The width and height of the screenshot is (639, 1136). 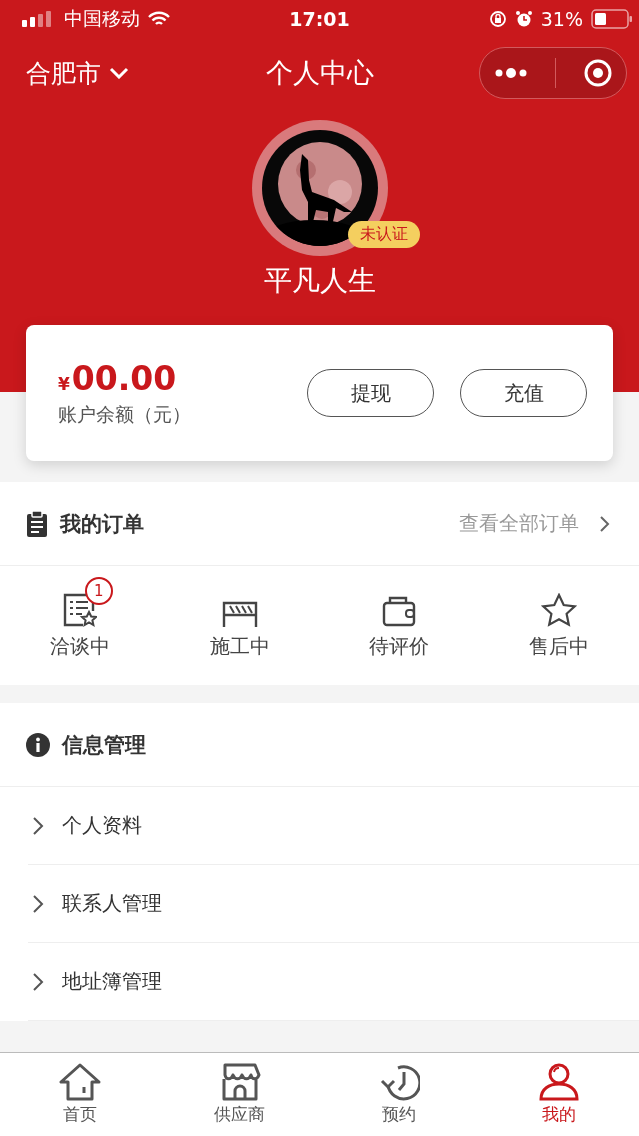 What do you see at coordinates (333, 826) in the screenshot?
I see `menu-row: 个人资料` at bounding box center [333, 826].